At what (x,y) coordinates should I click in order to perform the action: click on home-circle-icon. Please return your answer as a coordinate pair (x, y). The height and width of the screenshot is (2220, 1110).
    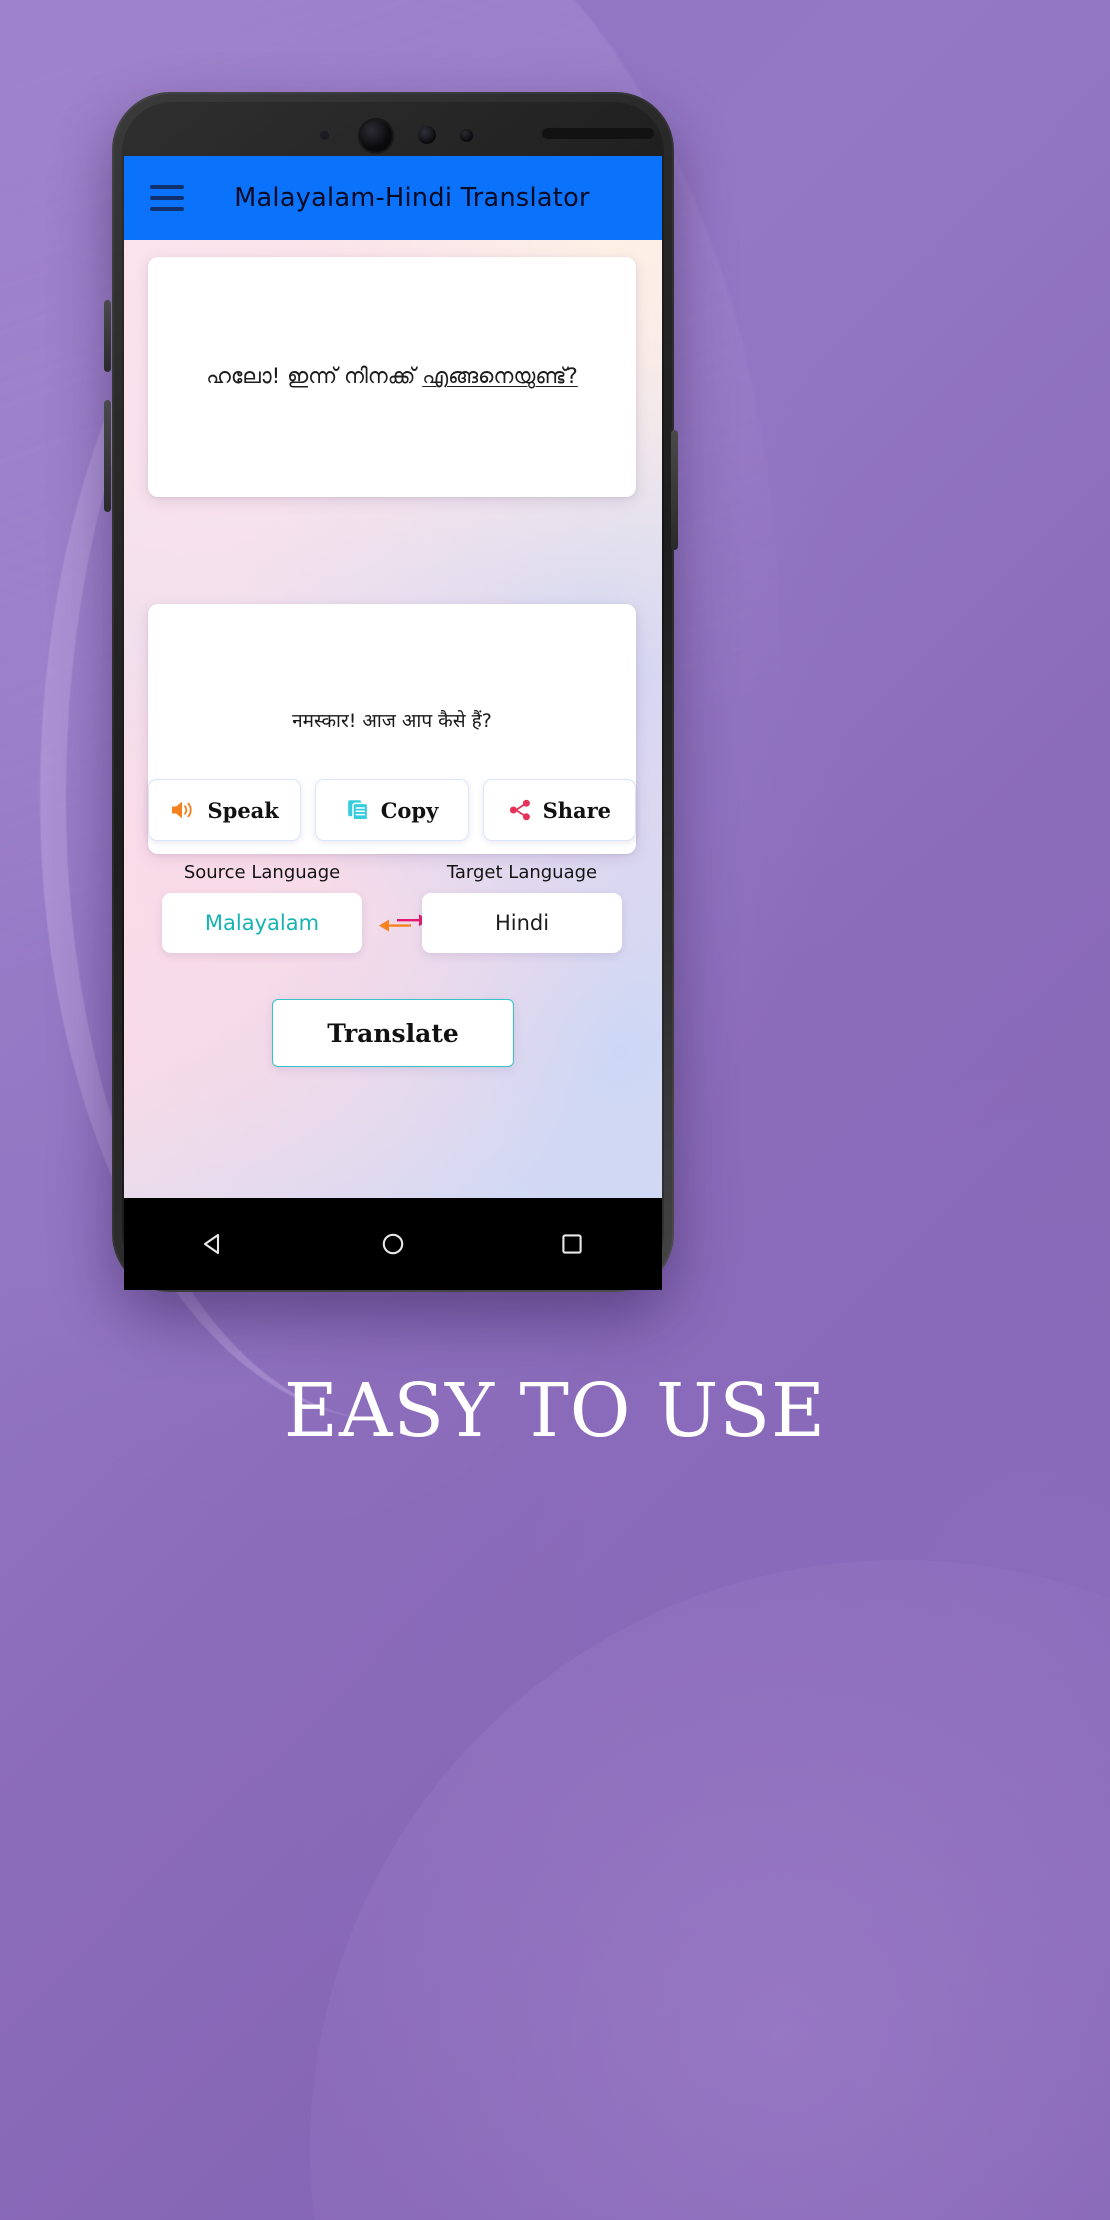
    Looking at the image, I should click on (393, 1244).